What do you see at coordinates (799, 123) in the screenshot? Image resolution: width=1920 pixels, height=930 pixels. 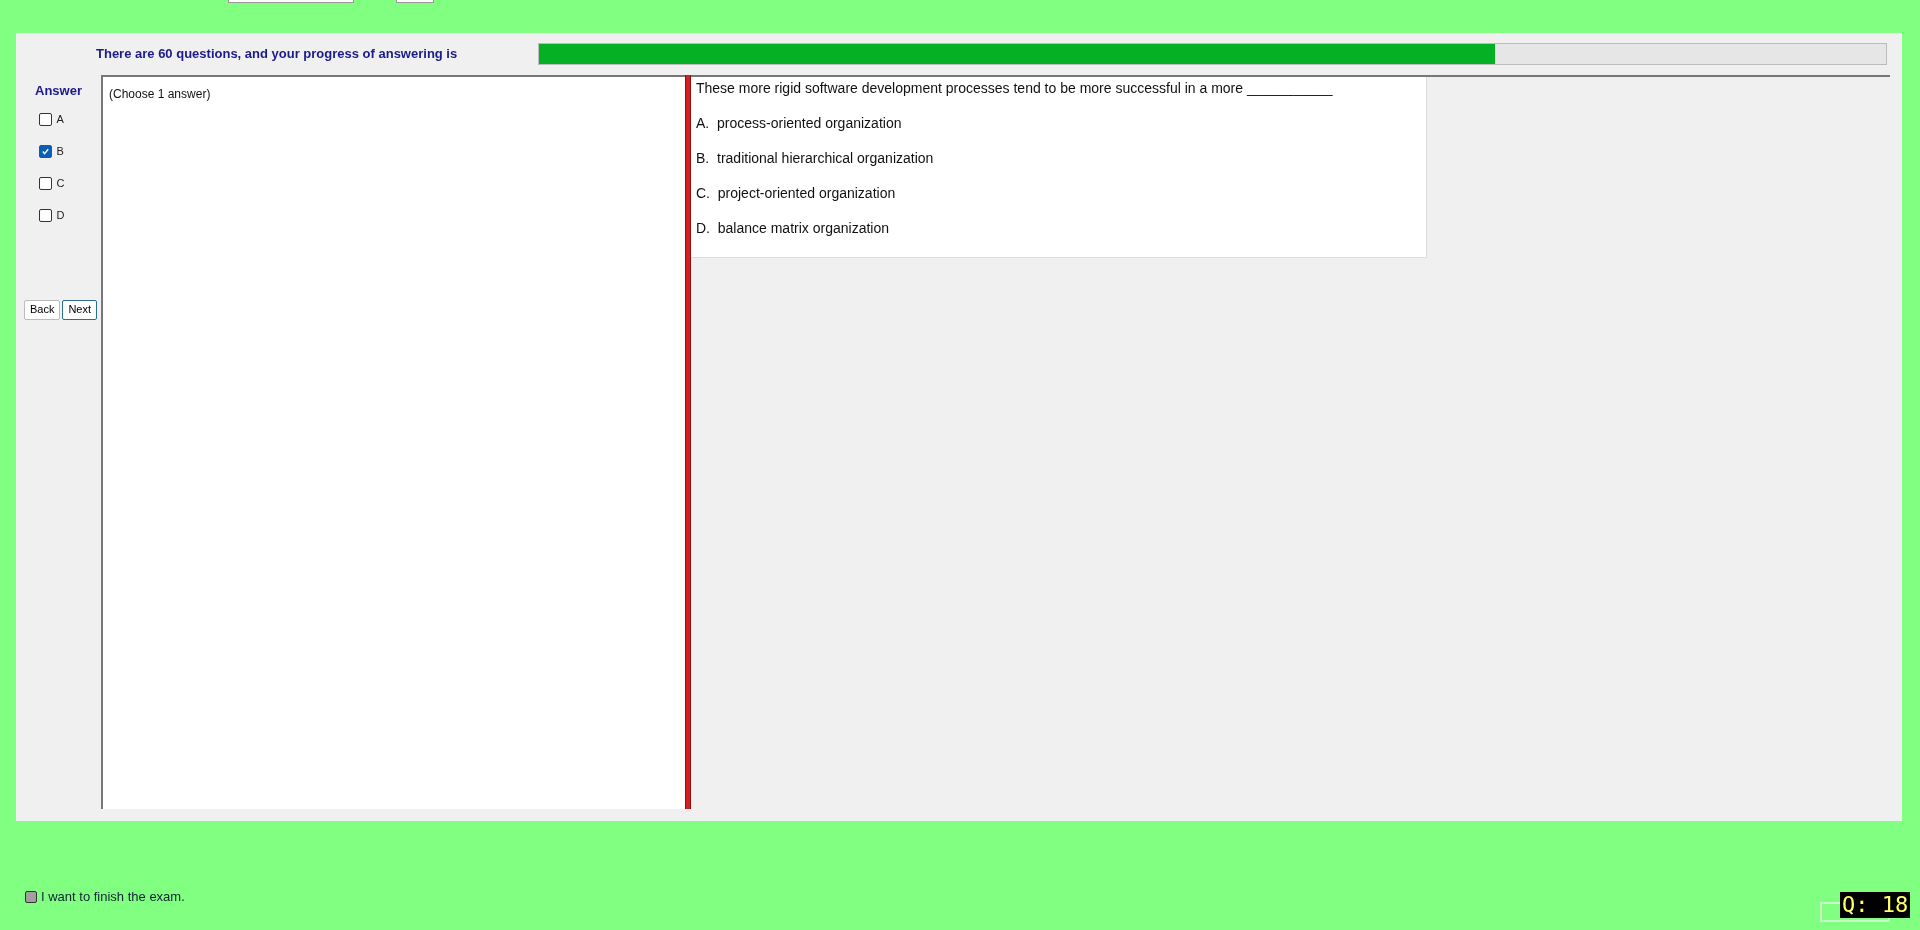 I see `question-choice: A. process-oriented organization` at bounding box center [799, 123].